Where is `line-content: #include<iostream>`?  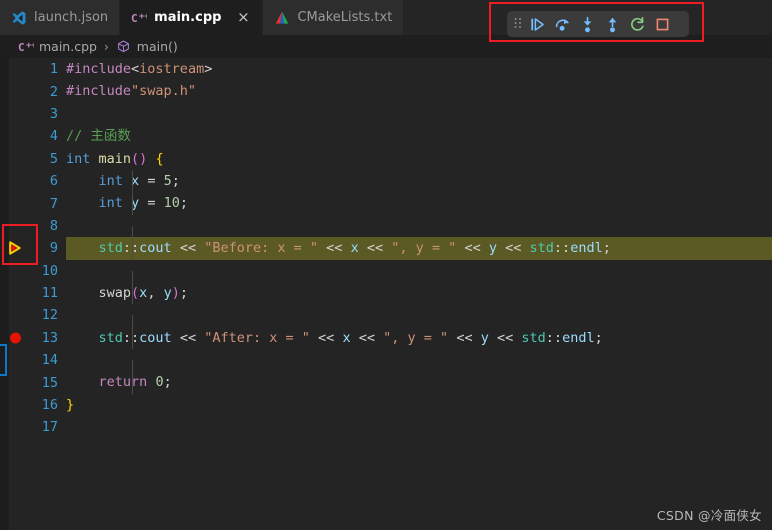
line-content: #include<iostream> is located at coordinates (417, 69).